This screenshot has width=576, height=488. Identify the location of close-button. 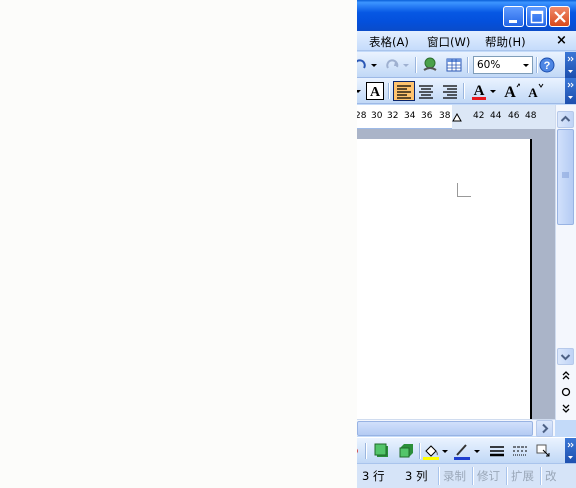
(559, 16).